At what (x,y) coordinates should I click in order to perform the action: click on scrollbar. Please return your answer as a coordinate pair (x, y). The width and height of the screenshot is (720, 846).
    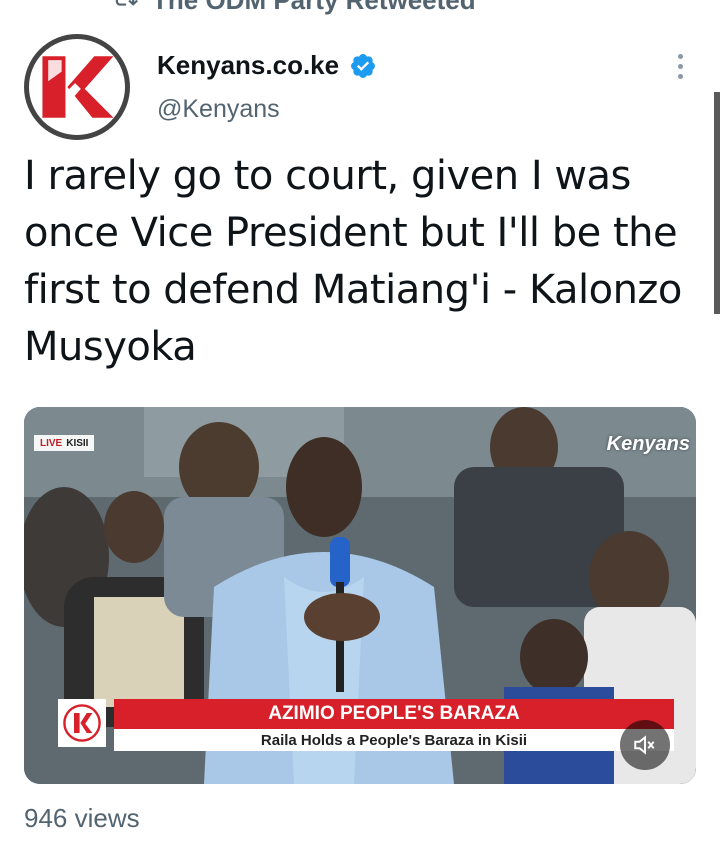
    Looking at the image, I should click on (717, 203).